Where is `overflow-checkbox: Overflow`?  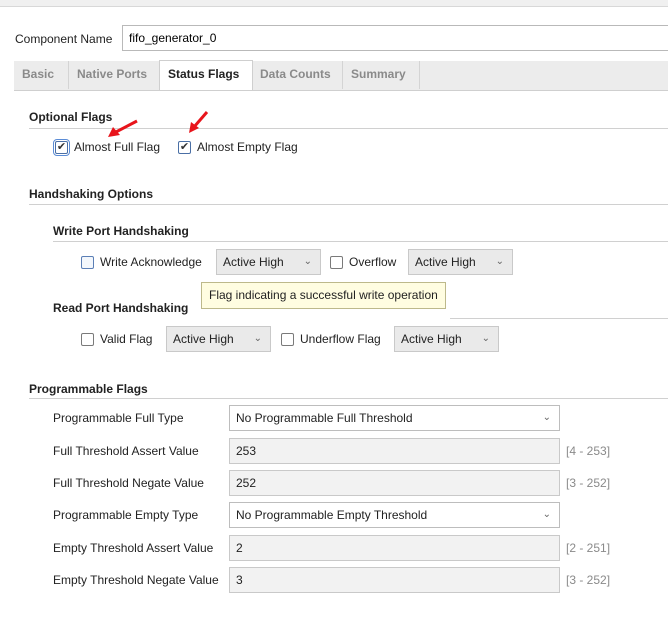
overflow-checkbox: Overflow is located at coordinates (363, 262).